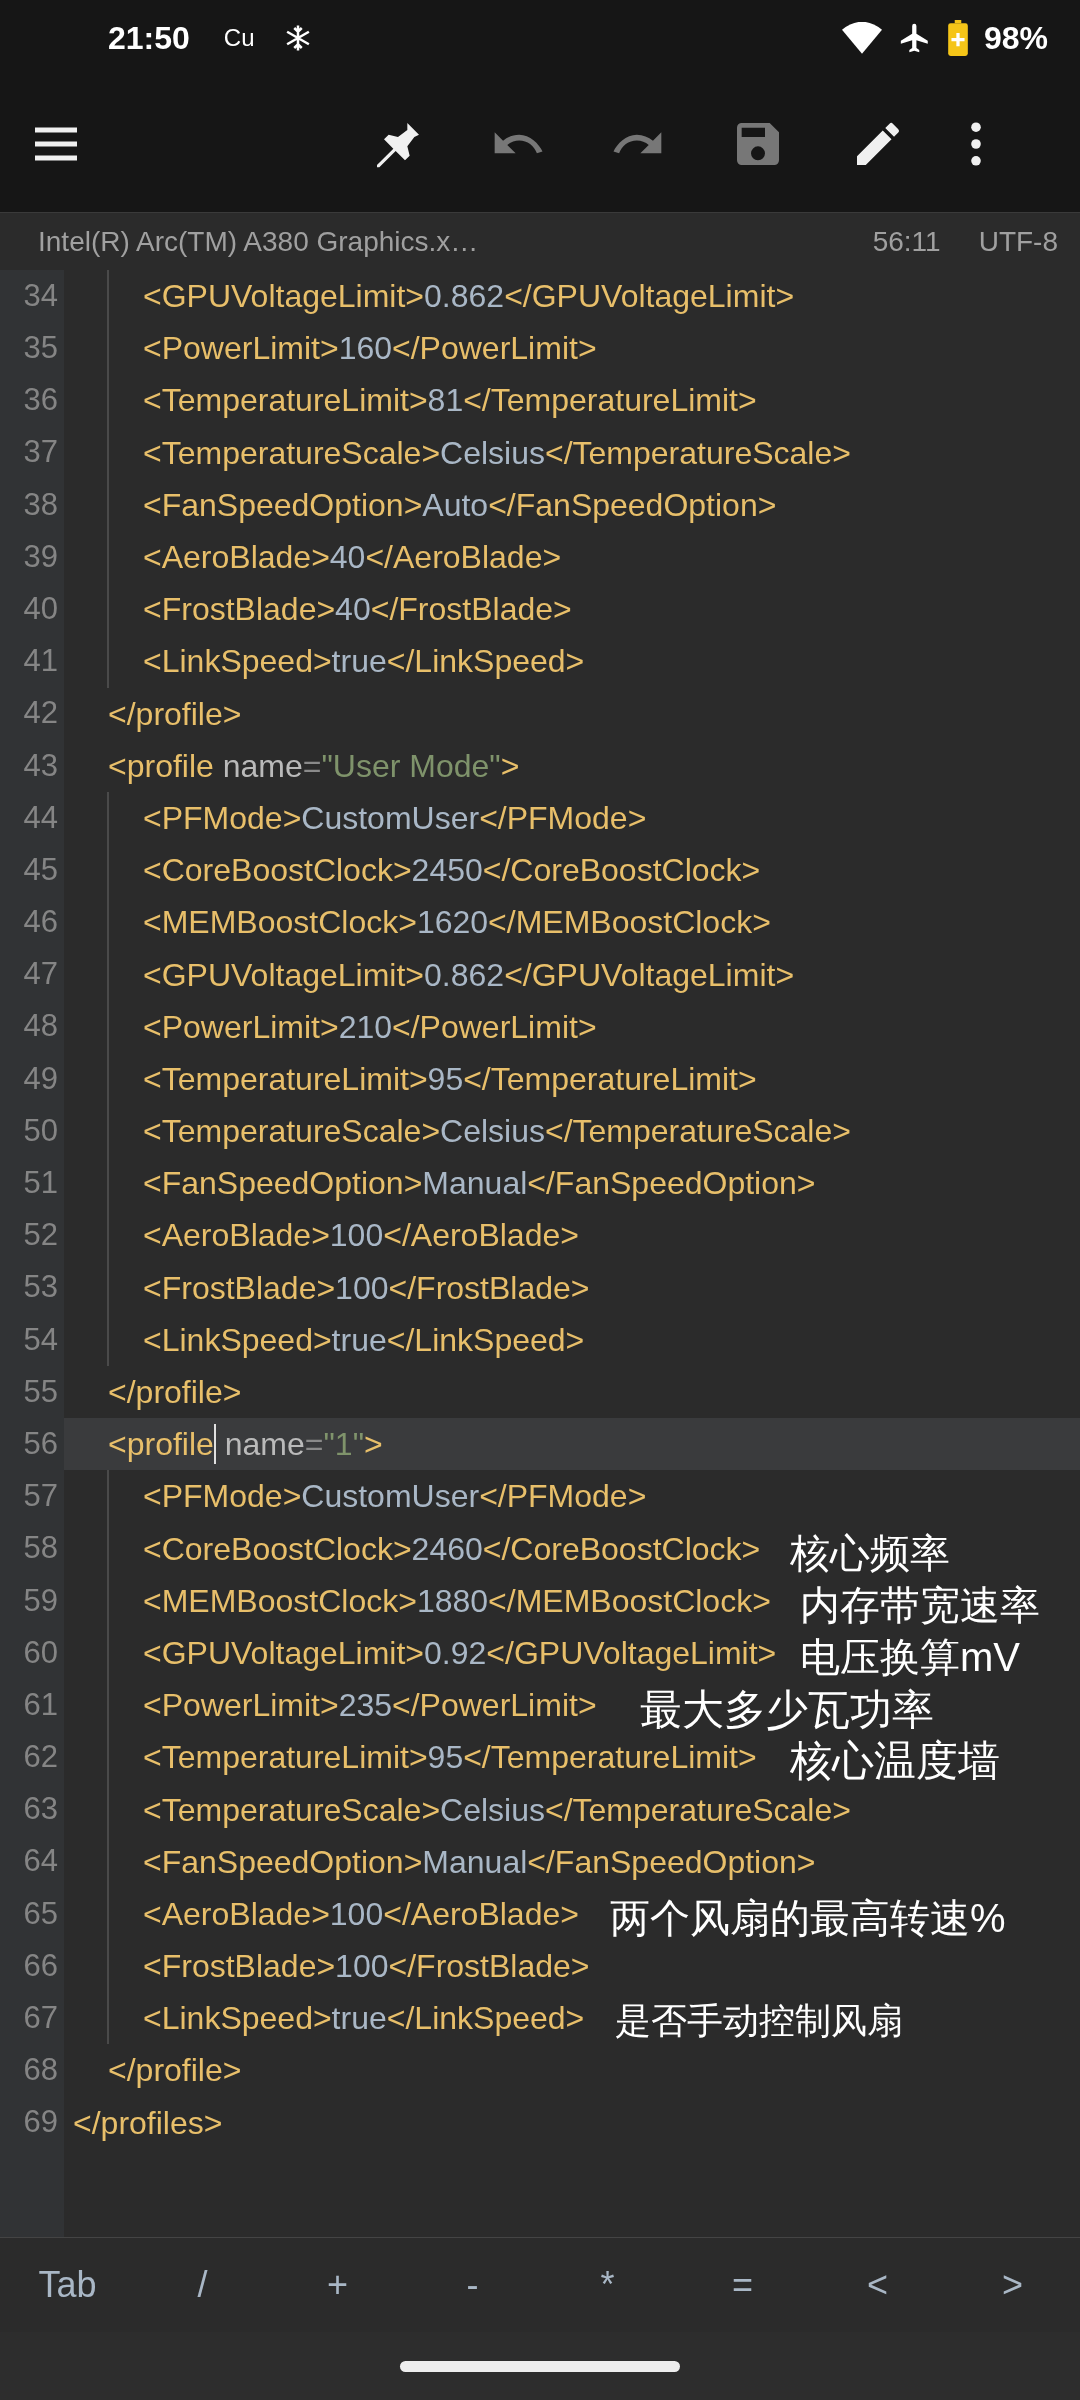 This screenshot has width=1080, height=2400. I want to click on line-number: 66, so click(40, 1965).